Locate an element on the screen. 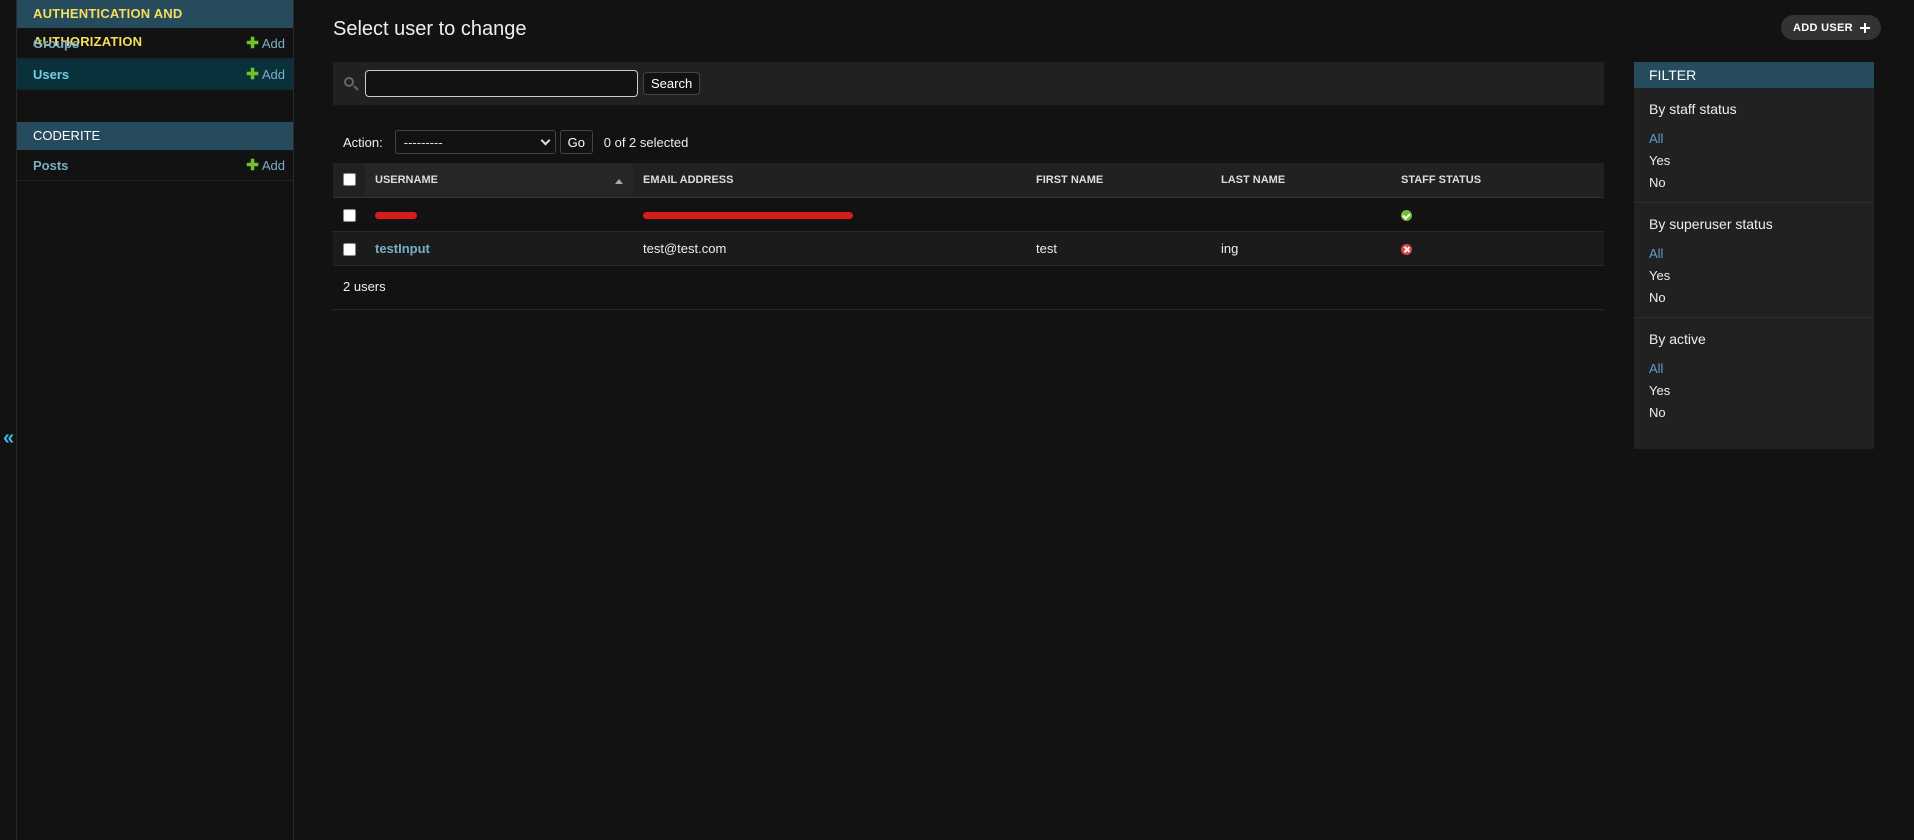  select-all-header is located at coordinates (349, 180).